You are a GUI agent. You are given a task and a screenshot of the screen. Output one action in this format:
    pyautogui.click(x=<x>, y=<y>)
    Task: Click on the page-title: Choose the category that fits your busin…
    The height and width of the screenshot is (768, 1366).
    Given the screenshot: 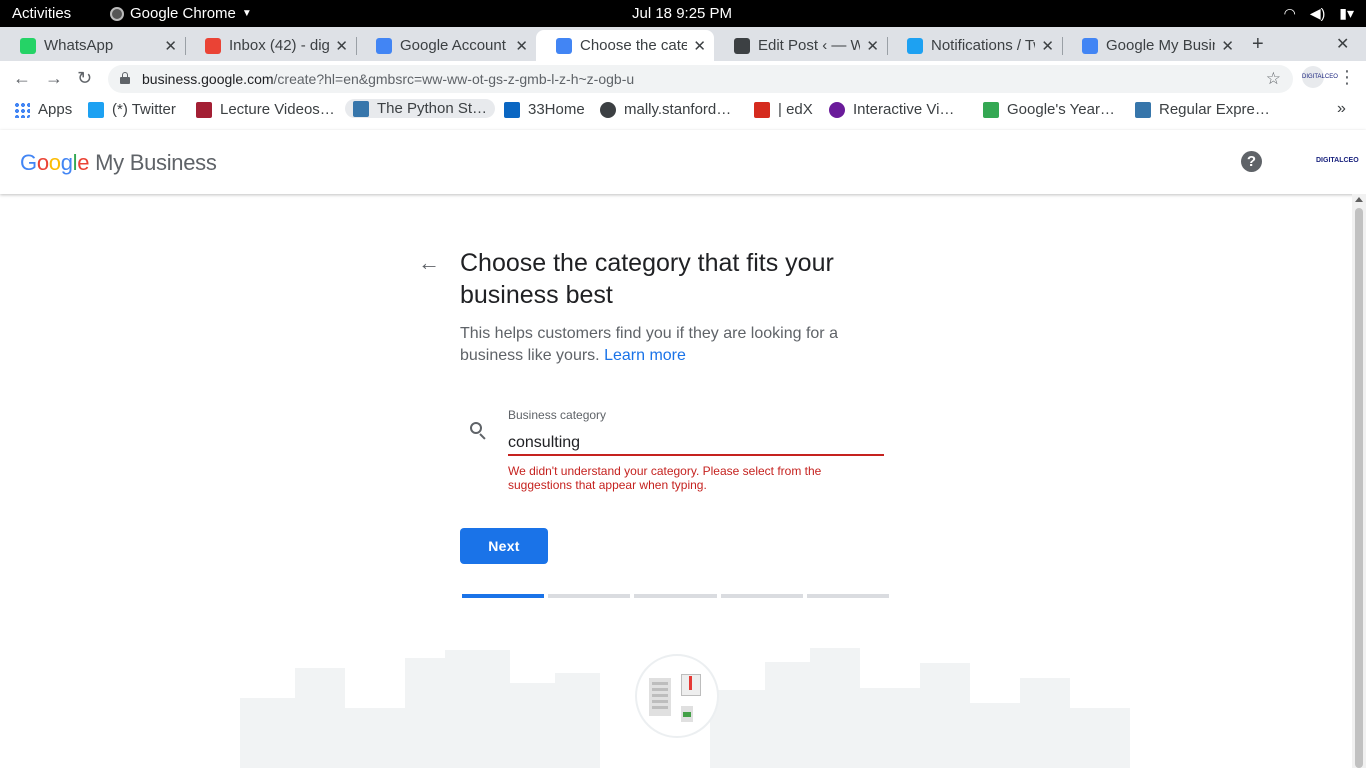 What is the action you would take?
    pyautogui.click(x=647, y=279)
    